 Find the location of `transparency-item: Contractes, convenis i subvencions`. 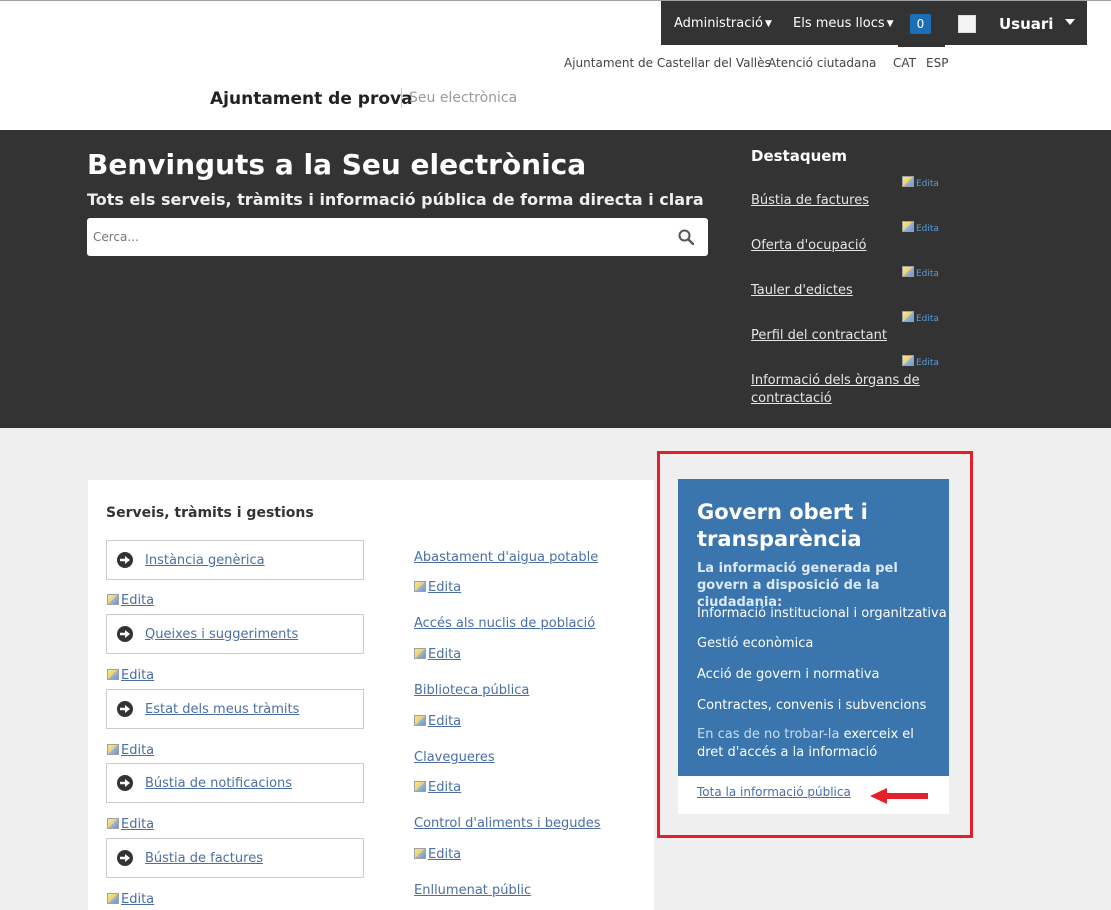

transparency-item: Contractes, convenis i subvencions is located at coordinates (811, 705).